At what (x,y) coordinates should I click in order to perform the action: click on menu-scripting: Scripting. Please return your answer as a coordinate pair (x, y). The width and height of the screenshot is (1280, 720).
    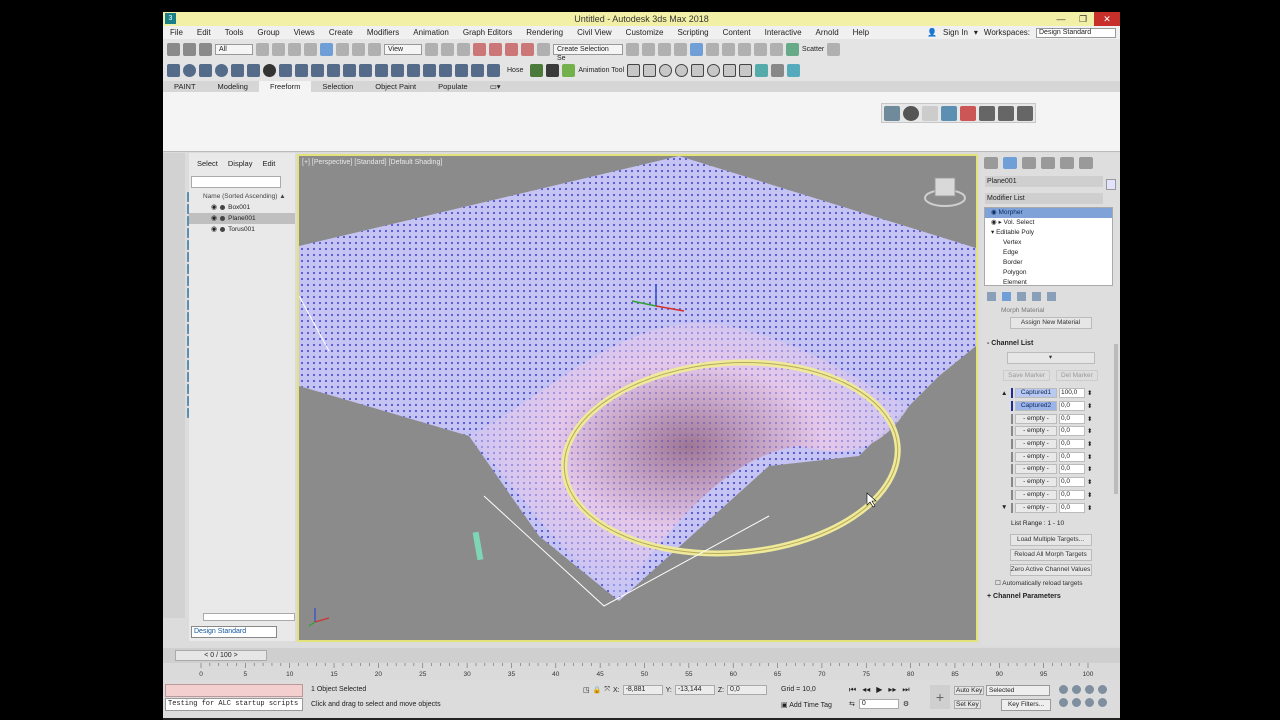
    Looking at the image, I should click on (692, 32).